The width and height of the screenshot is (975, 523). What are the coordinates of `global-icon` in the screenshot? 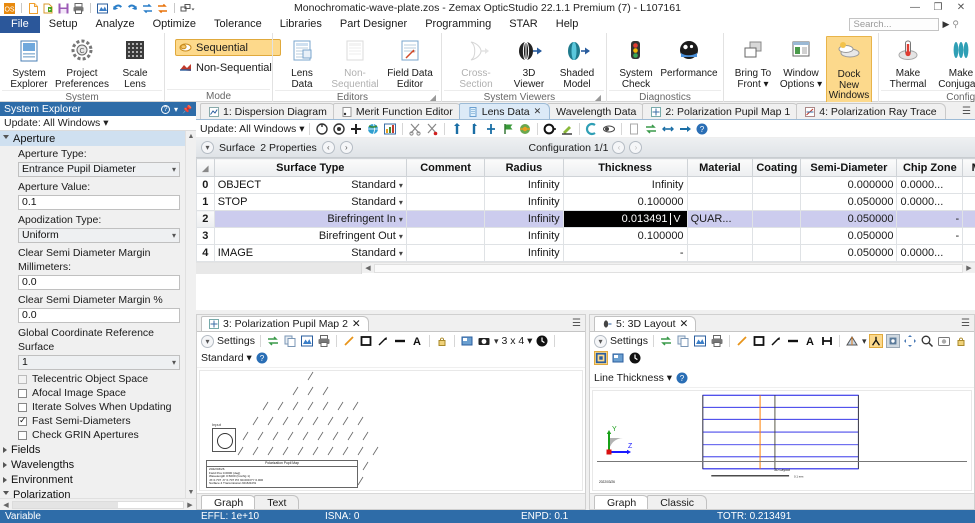 It's located at (525, 129).